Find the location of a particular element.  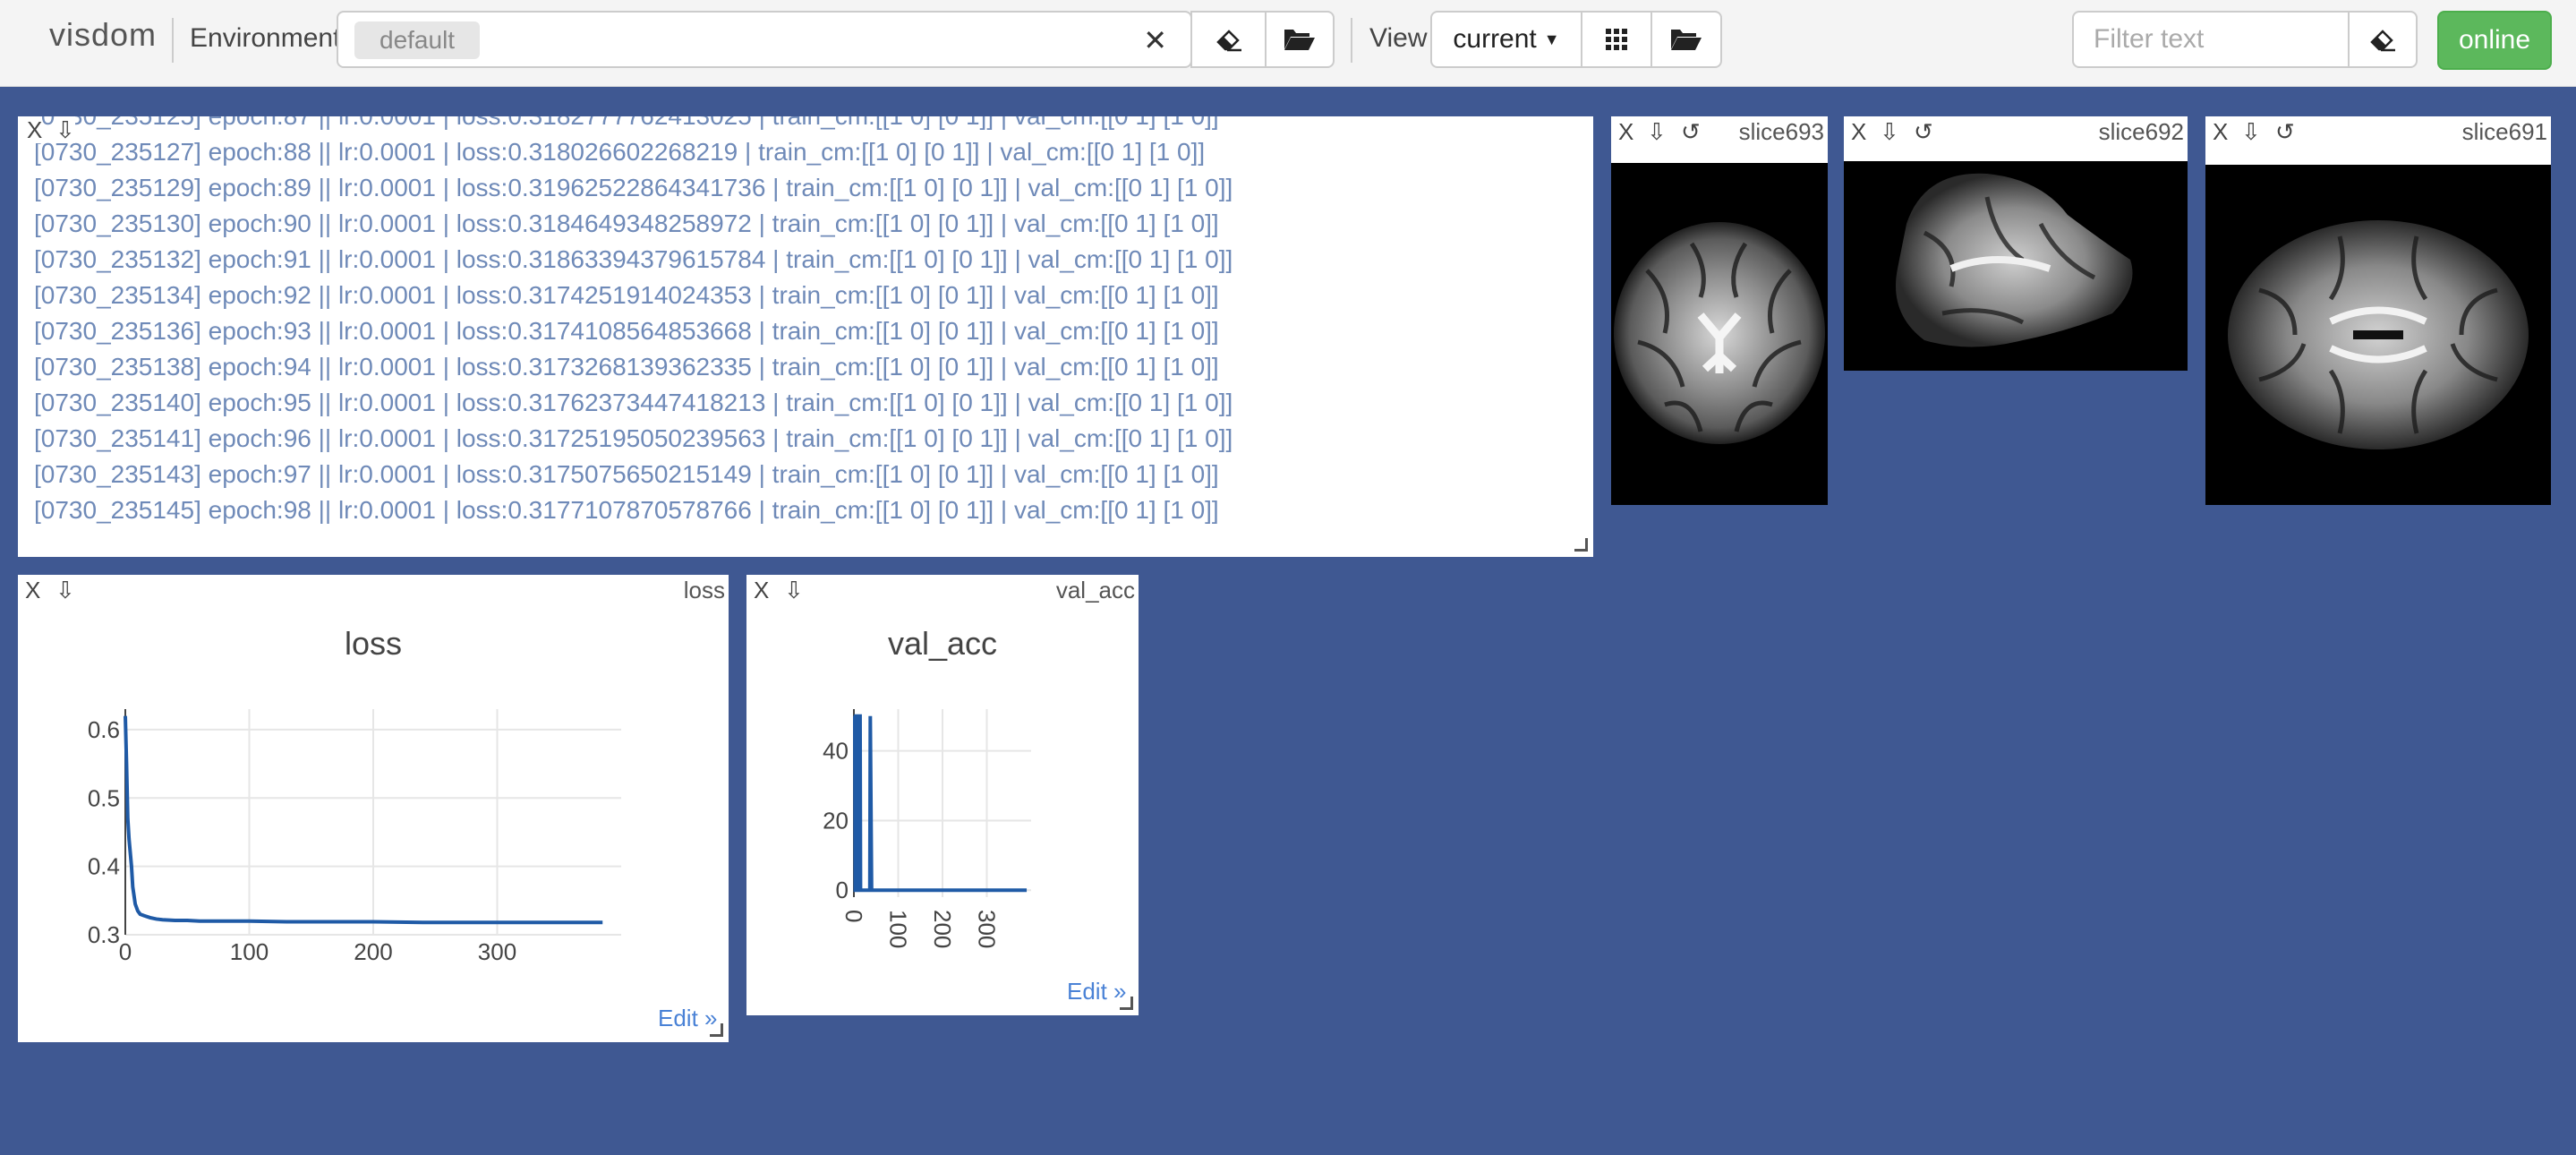

view-dropdown: current ▼ is located at coordinates (1506, 39).